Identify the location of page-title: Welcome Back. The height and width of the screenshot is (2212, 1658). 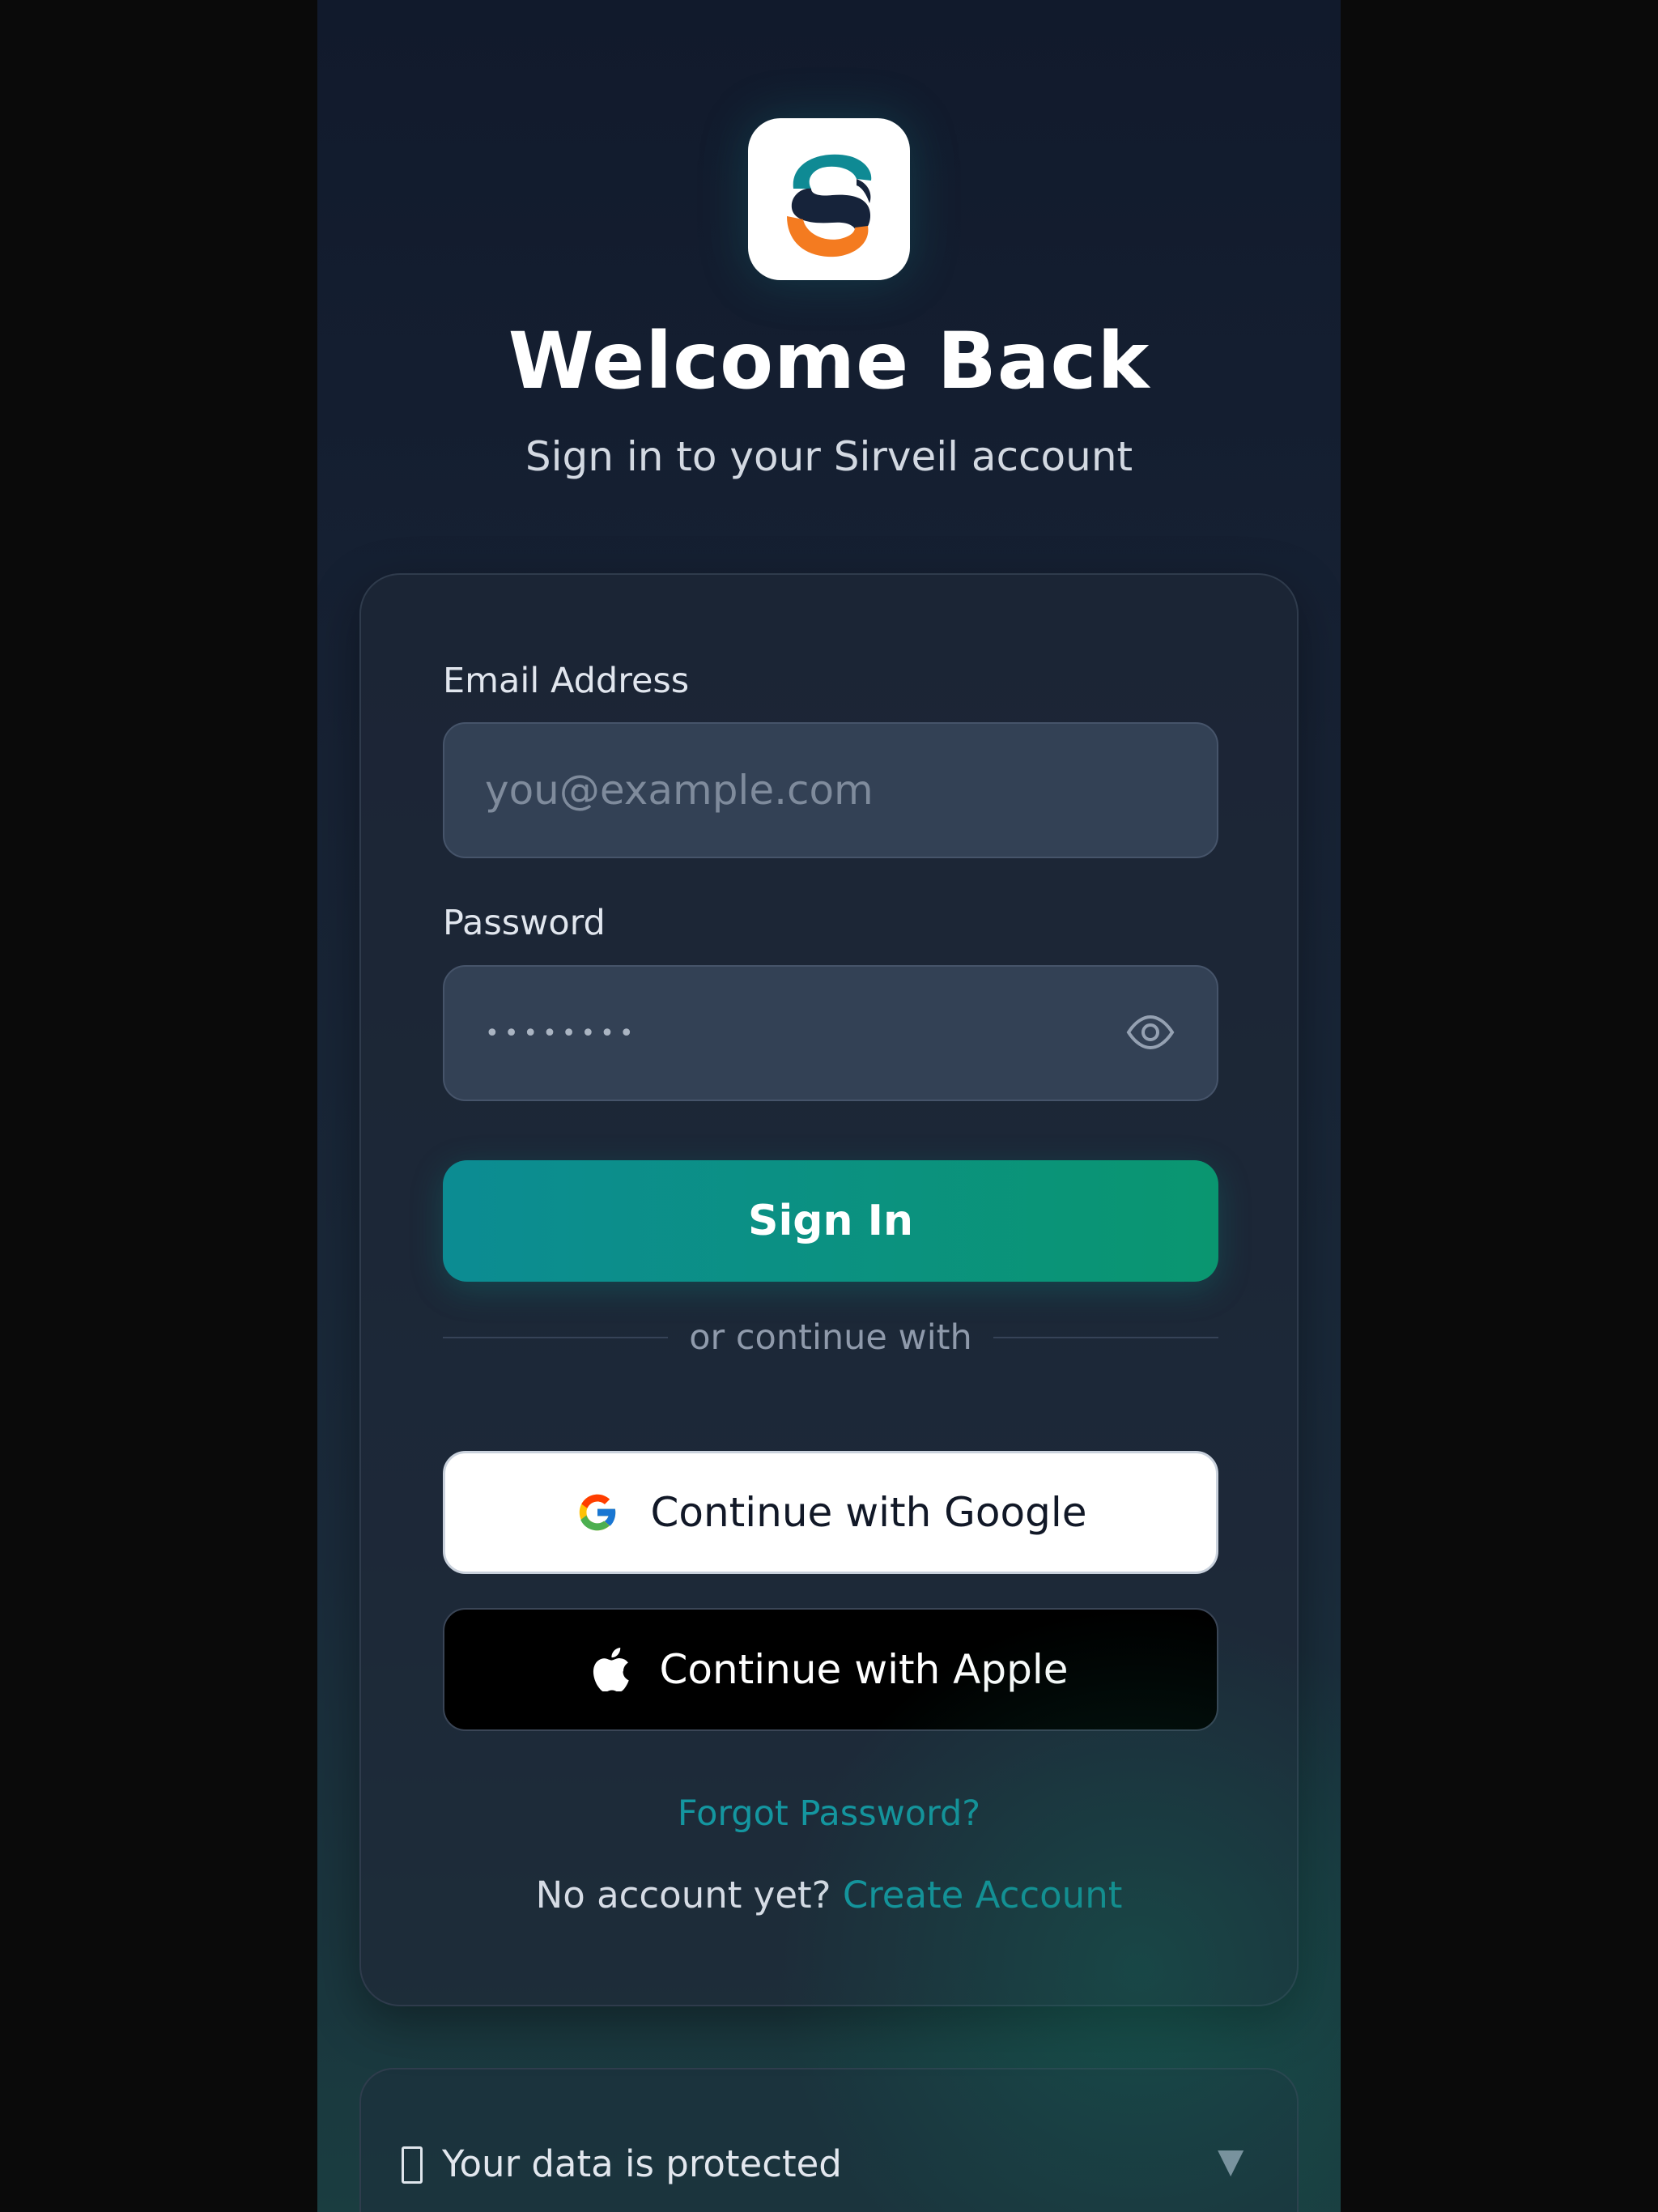
(829, 361).